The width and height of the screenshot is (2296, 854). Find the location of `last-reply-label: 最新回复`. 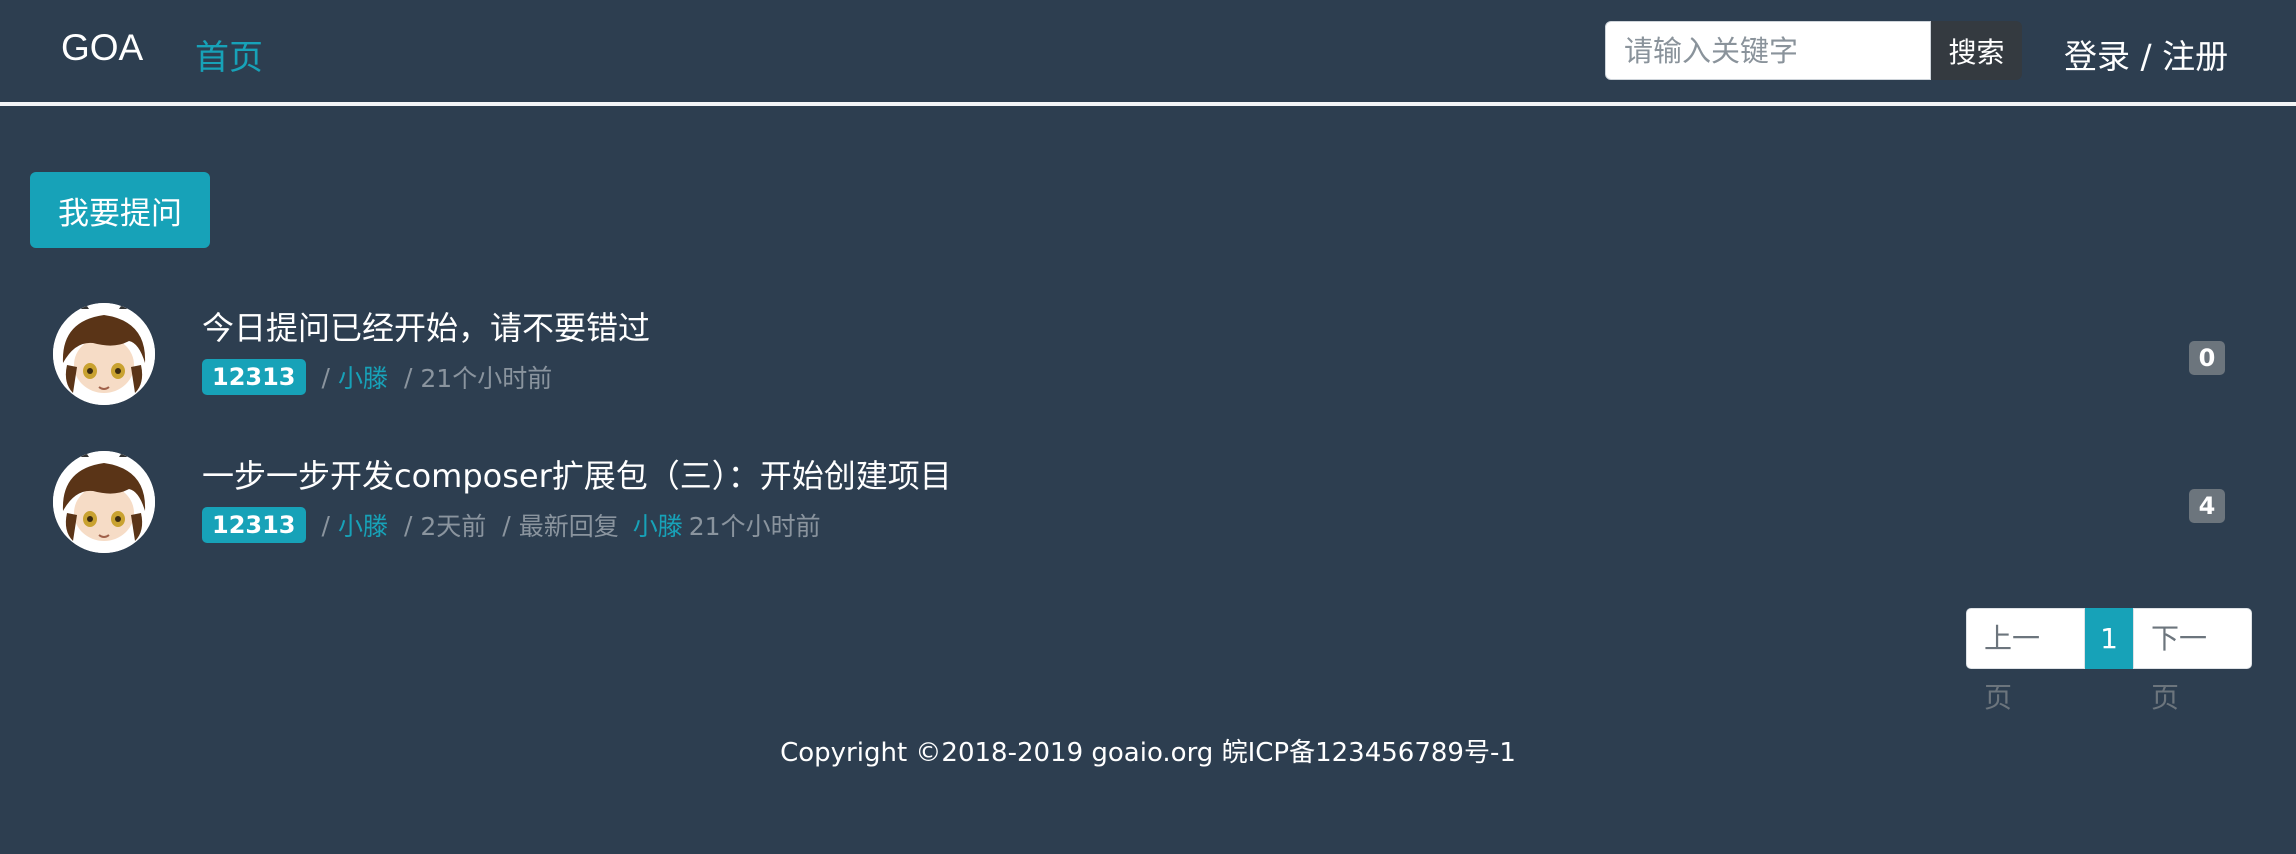

last-reply-label: 最新回复 is located at coordinates (568, 526).